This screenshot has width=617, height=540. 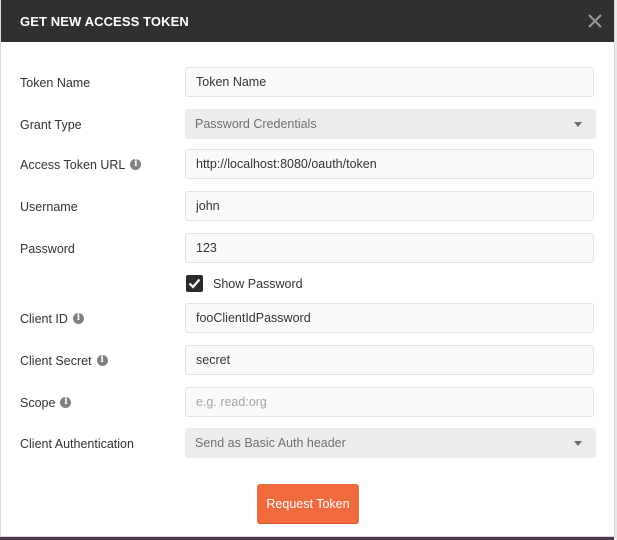 I want to click on checkmark-icon, so click(x=194, y=283).